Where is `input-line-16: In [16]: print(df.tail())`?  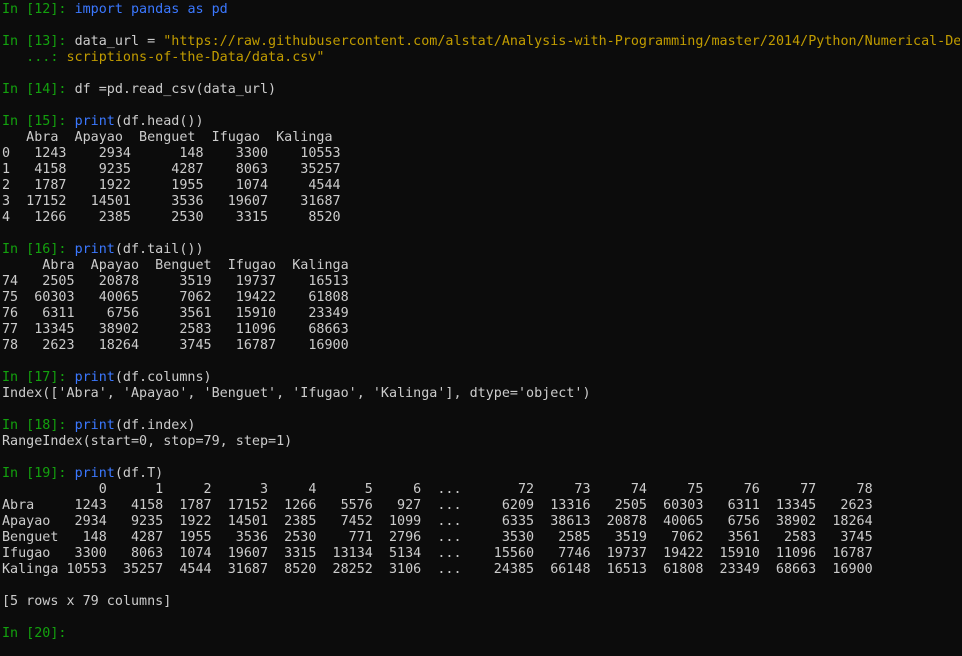
input-line-16: In [16]: print(df.tail()) is located at coordinates (482, 250).